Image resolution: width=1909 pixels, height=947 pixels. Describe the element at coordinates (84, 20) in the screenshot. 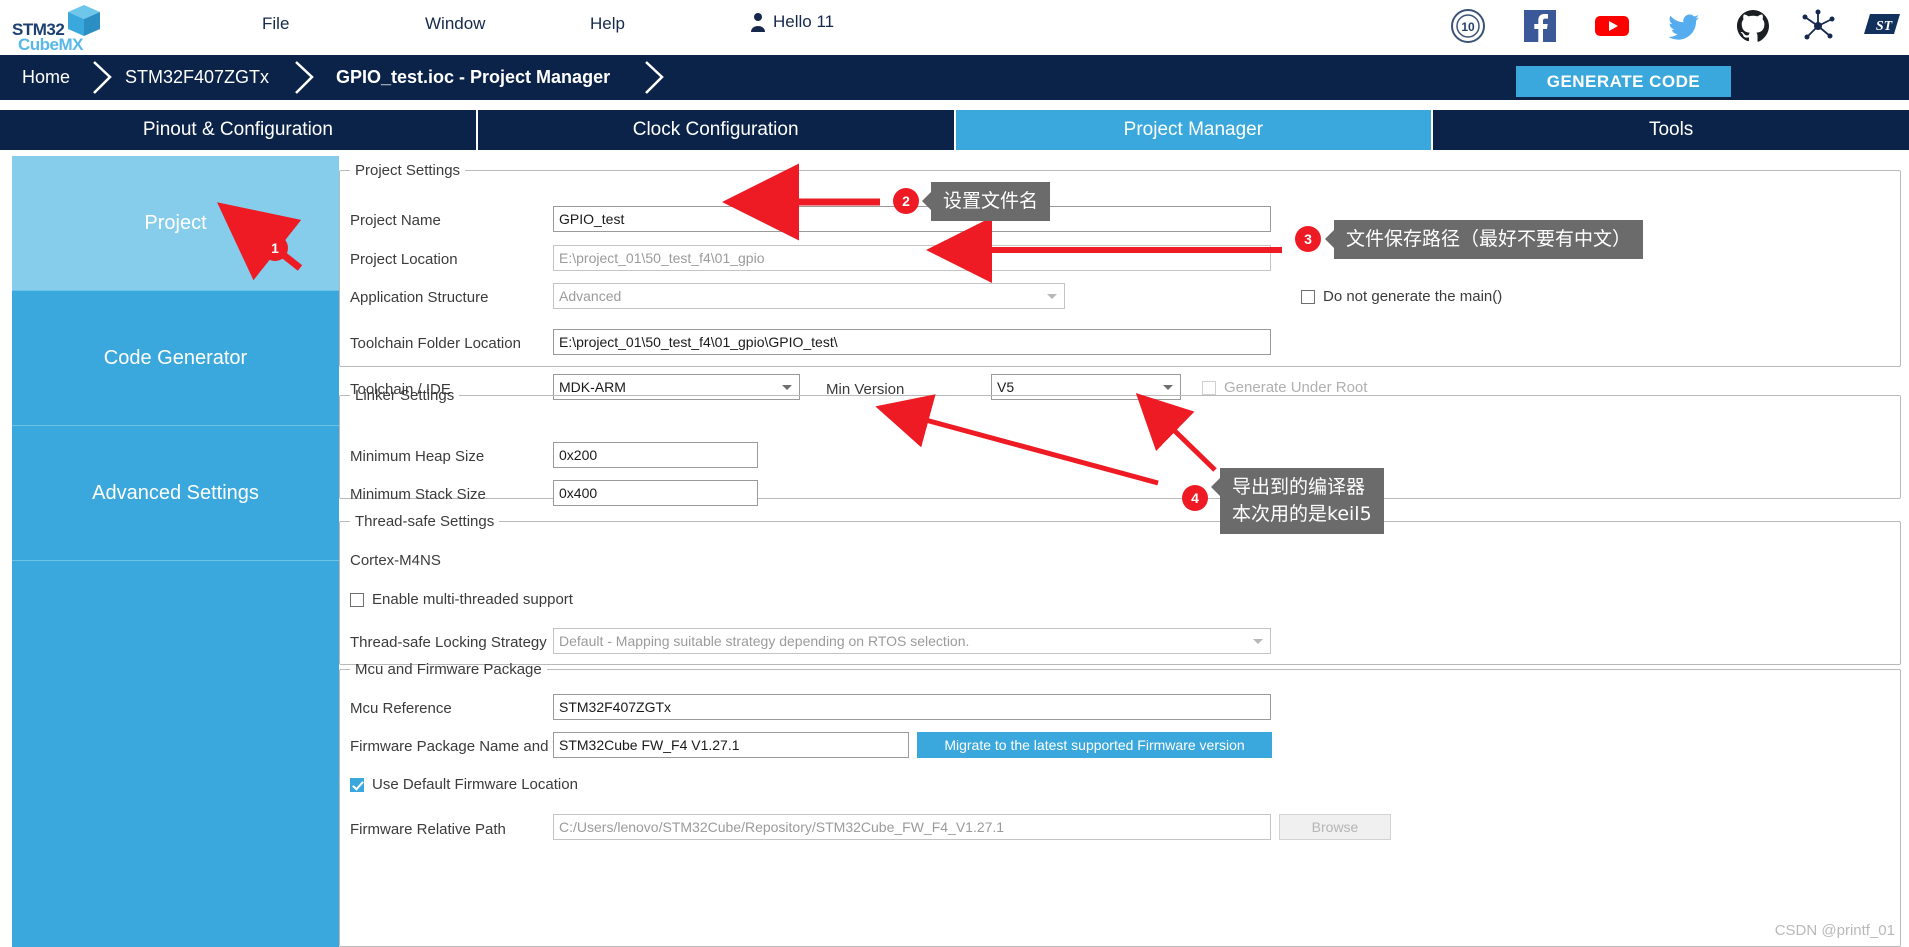

I see `cube-icon` at that location.